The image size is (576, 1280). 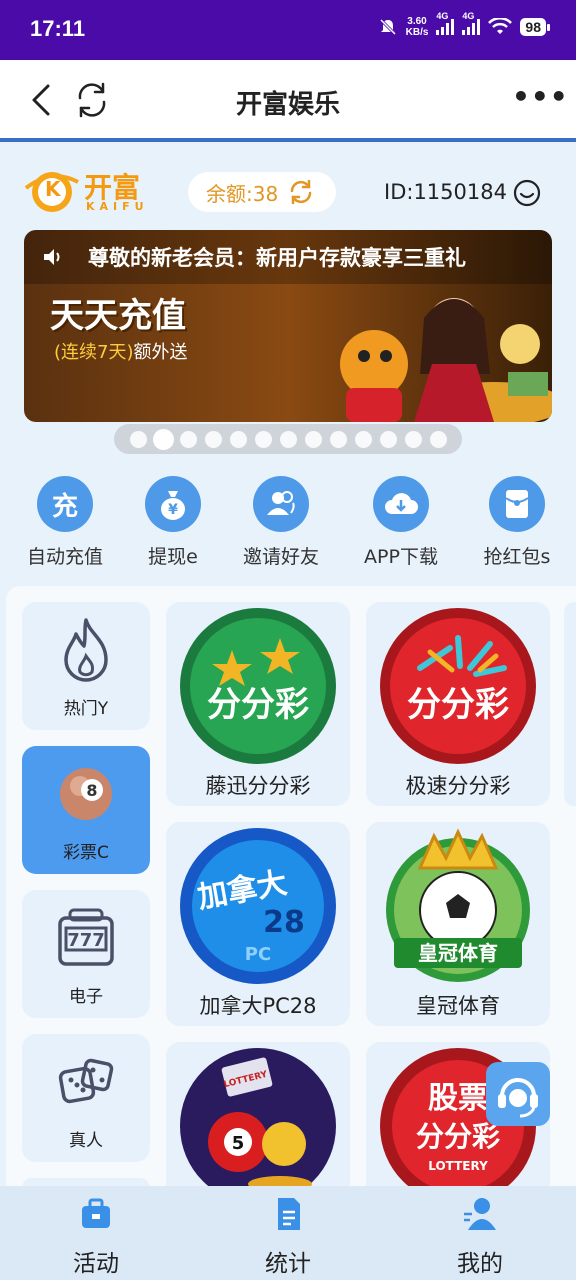 I want to click on money-bag-icon: ¥, so click(x=173, y=504).